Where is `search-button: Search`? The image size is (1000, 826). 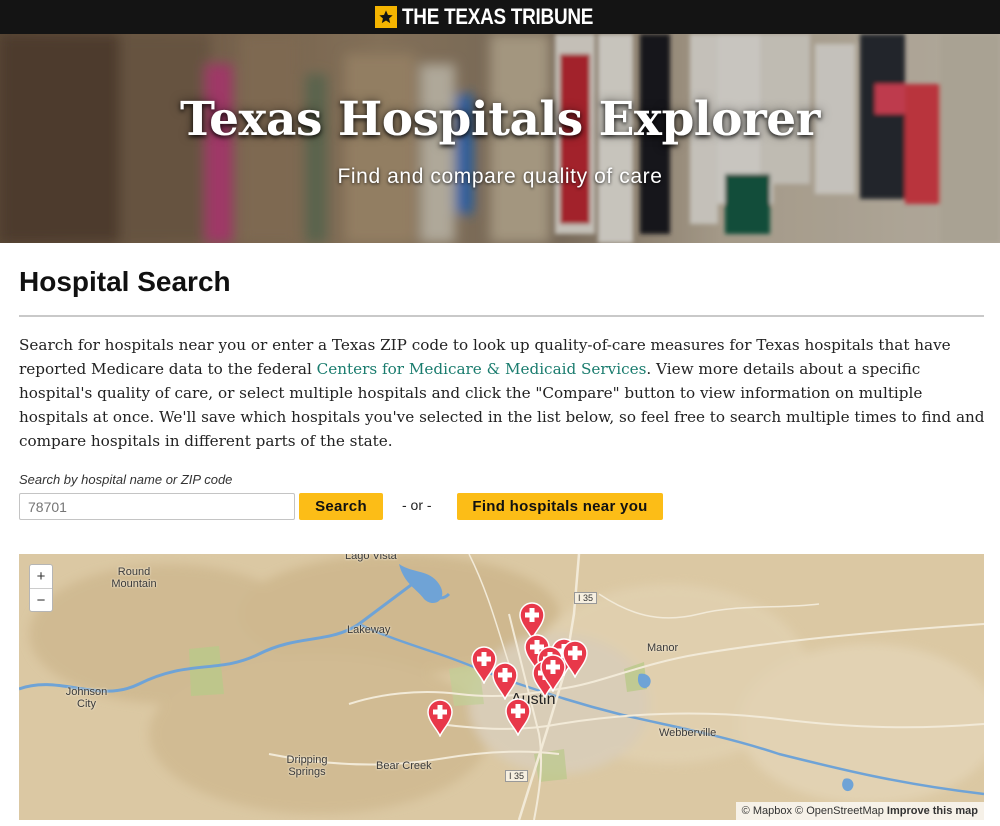 search-button: Search is located at coordinates (341, 506).